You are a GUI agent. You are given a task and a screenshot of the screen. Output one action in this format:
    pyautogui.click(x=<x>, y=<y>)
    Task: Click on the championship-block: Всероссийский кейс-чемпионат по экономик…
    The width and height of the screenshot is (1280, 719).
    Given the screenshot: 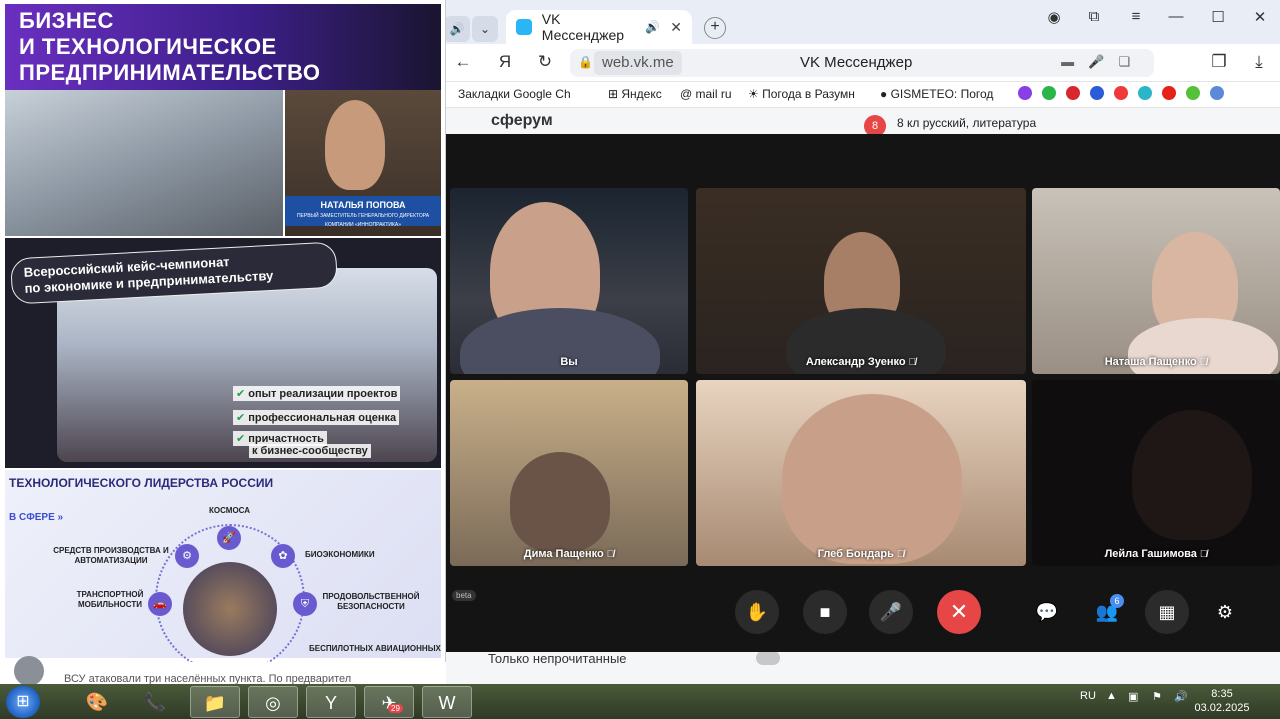 What is the action you would take?
    pyautogui.click(x=223, y=353)
    